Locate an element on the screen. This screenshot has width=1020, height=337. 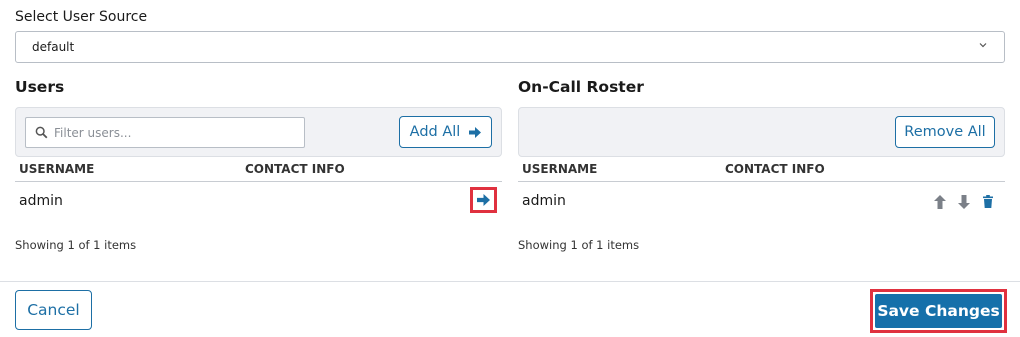
arrow-up-icon is located at coordinates (940, 202).